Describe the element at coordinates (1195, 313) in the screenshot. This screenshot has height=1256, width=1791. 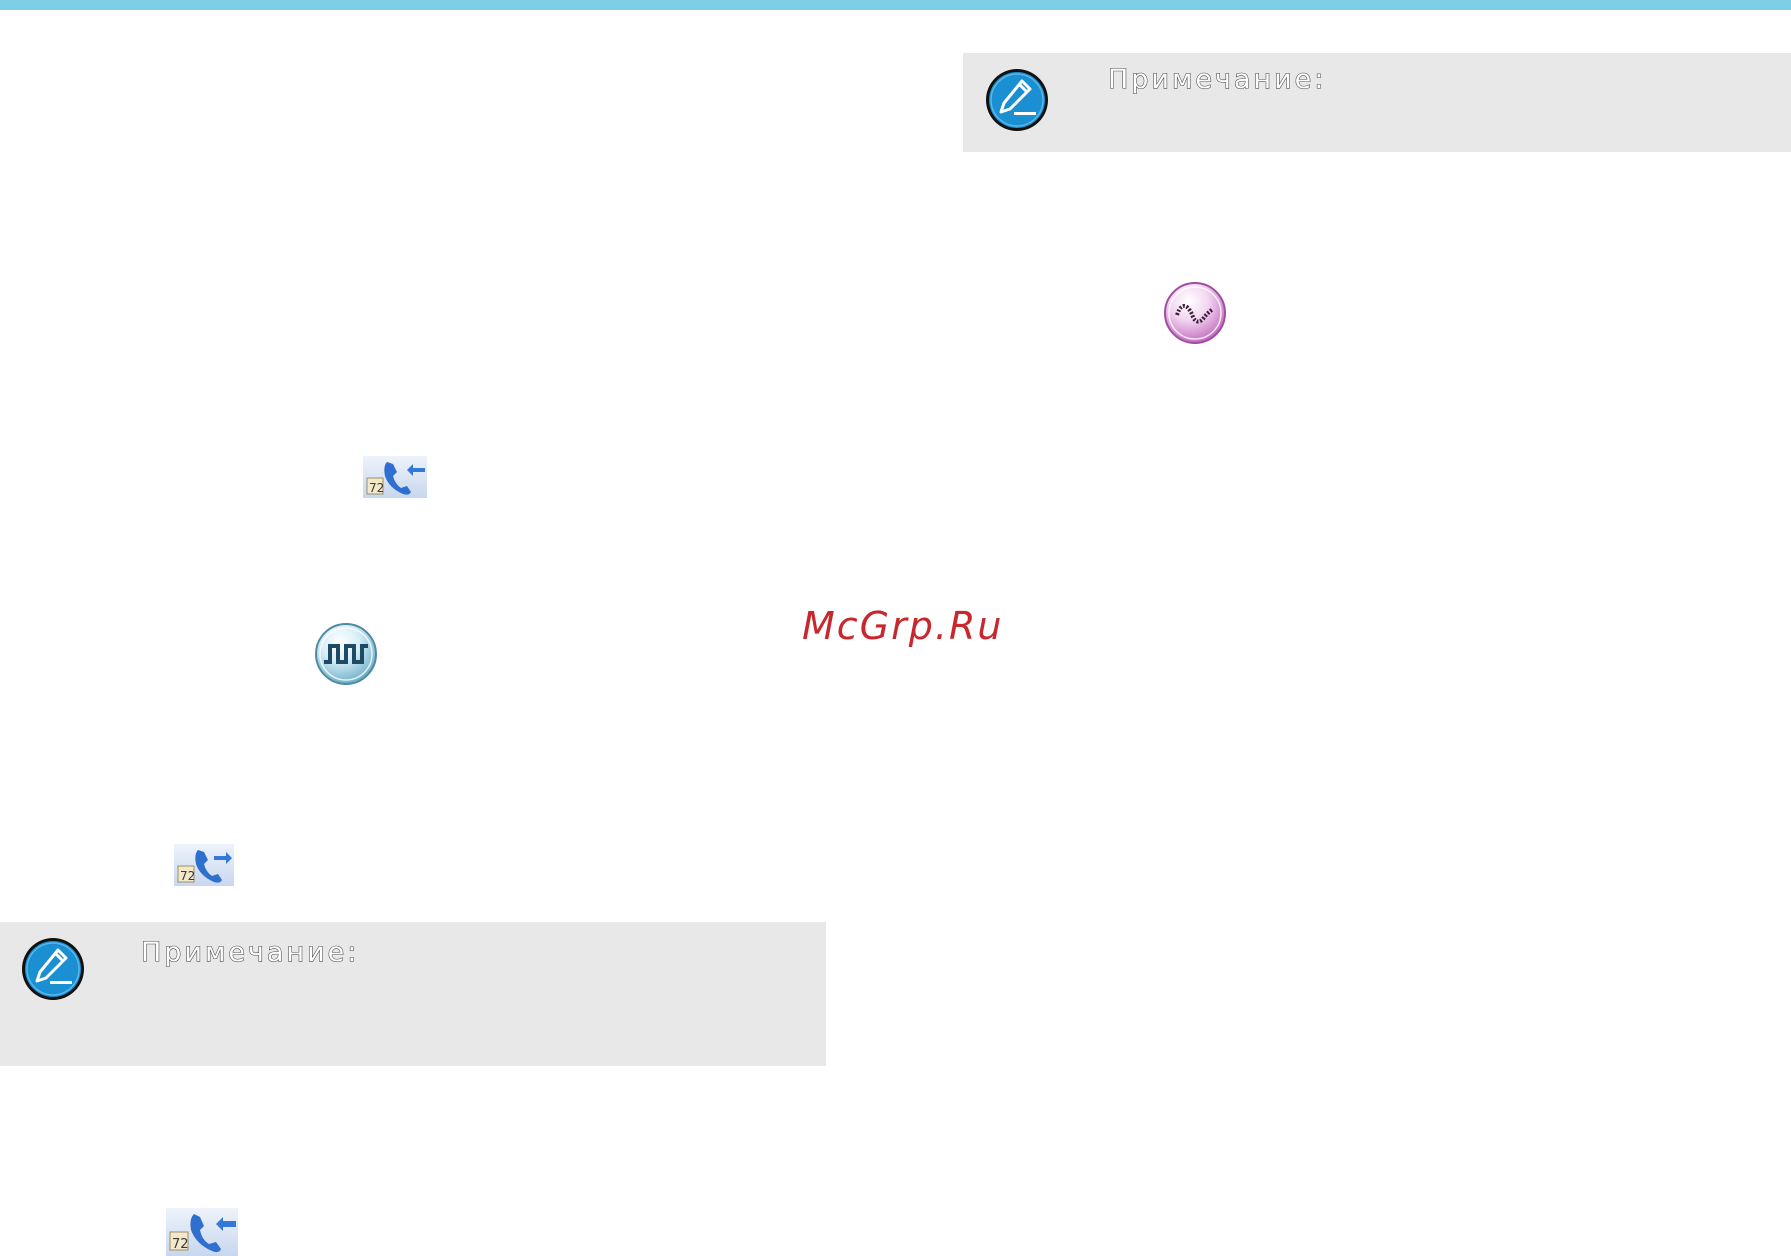
I see `analog-signal-icon` at that location.